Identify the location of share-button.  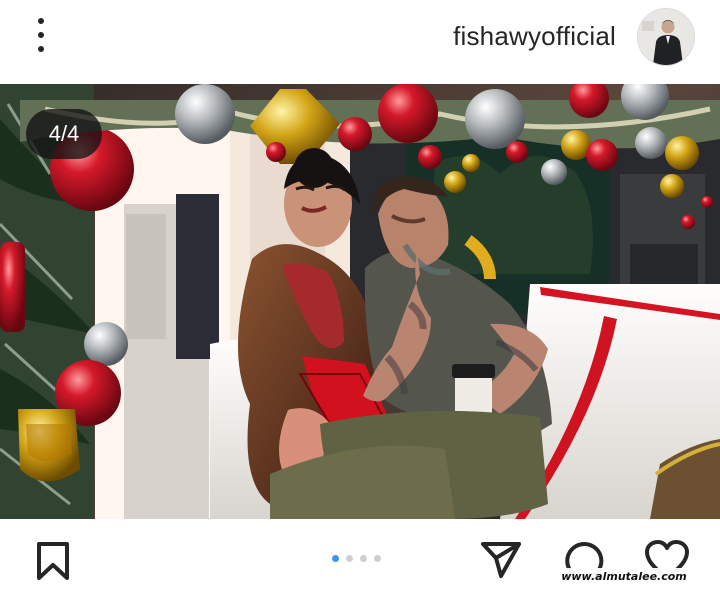
(501, 562).